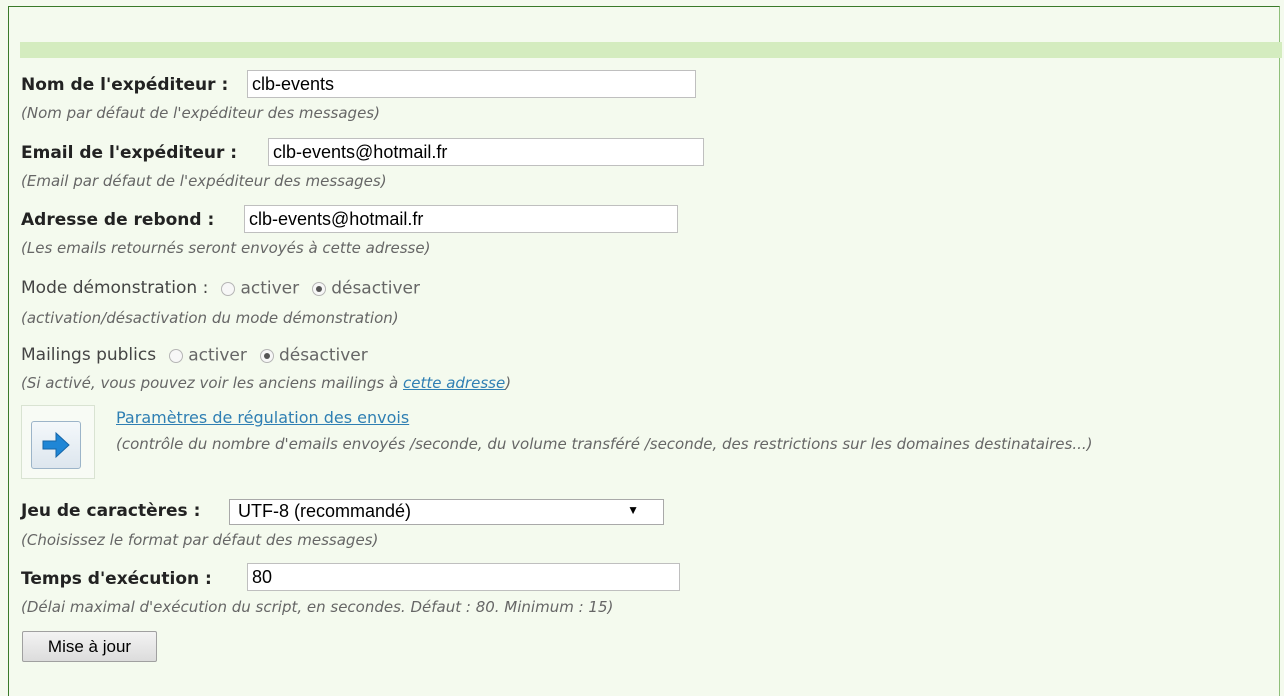  I want to click on demo-mode-deactivate-radio, so click(319, 288).